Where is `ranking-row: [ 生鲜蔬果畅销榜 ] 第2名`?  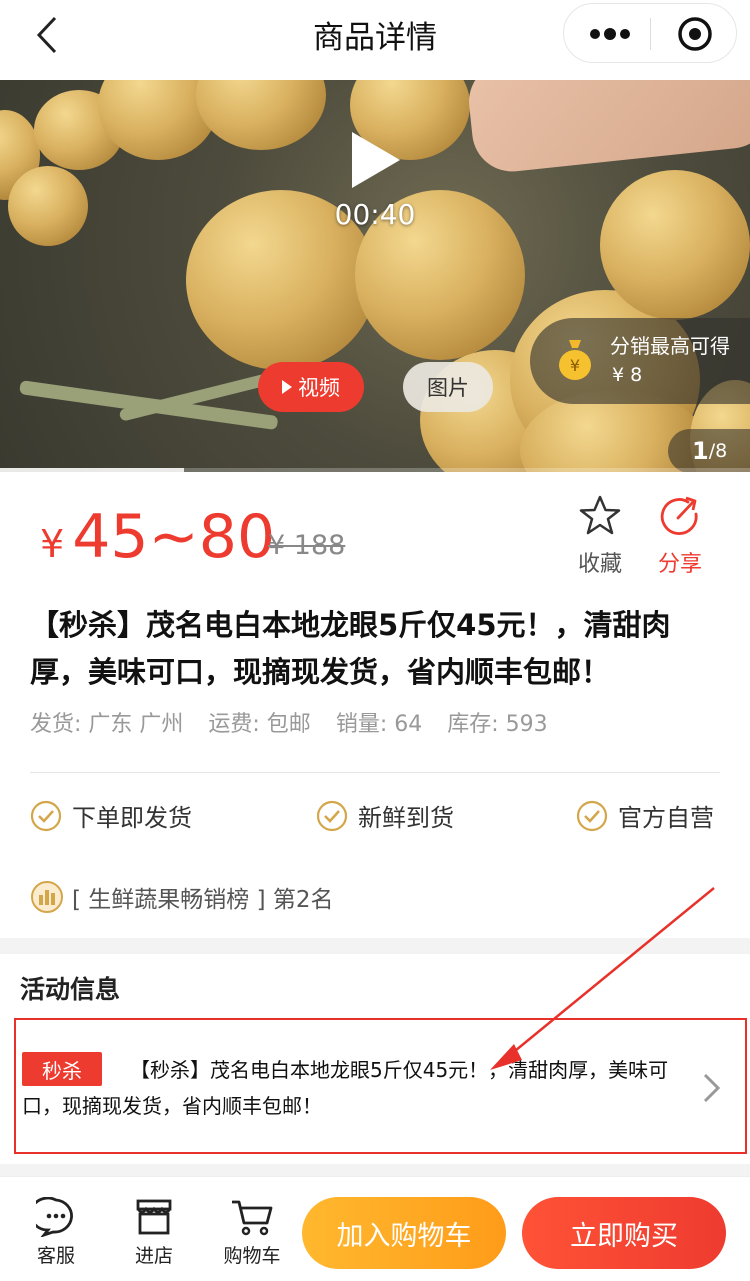
ranking-row: [ 生鲜蔬果畅销榜 ] 第2名 is located at coordinates (182, 897).